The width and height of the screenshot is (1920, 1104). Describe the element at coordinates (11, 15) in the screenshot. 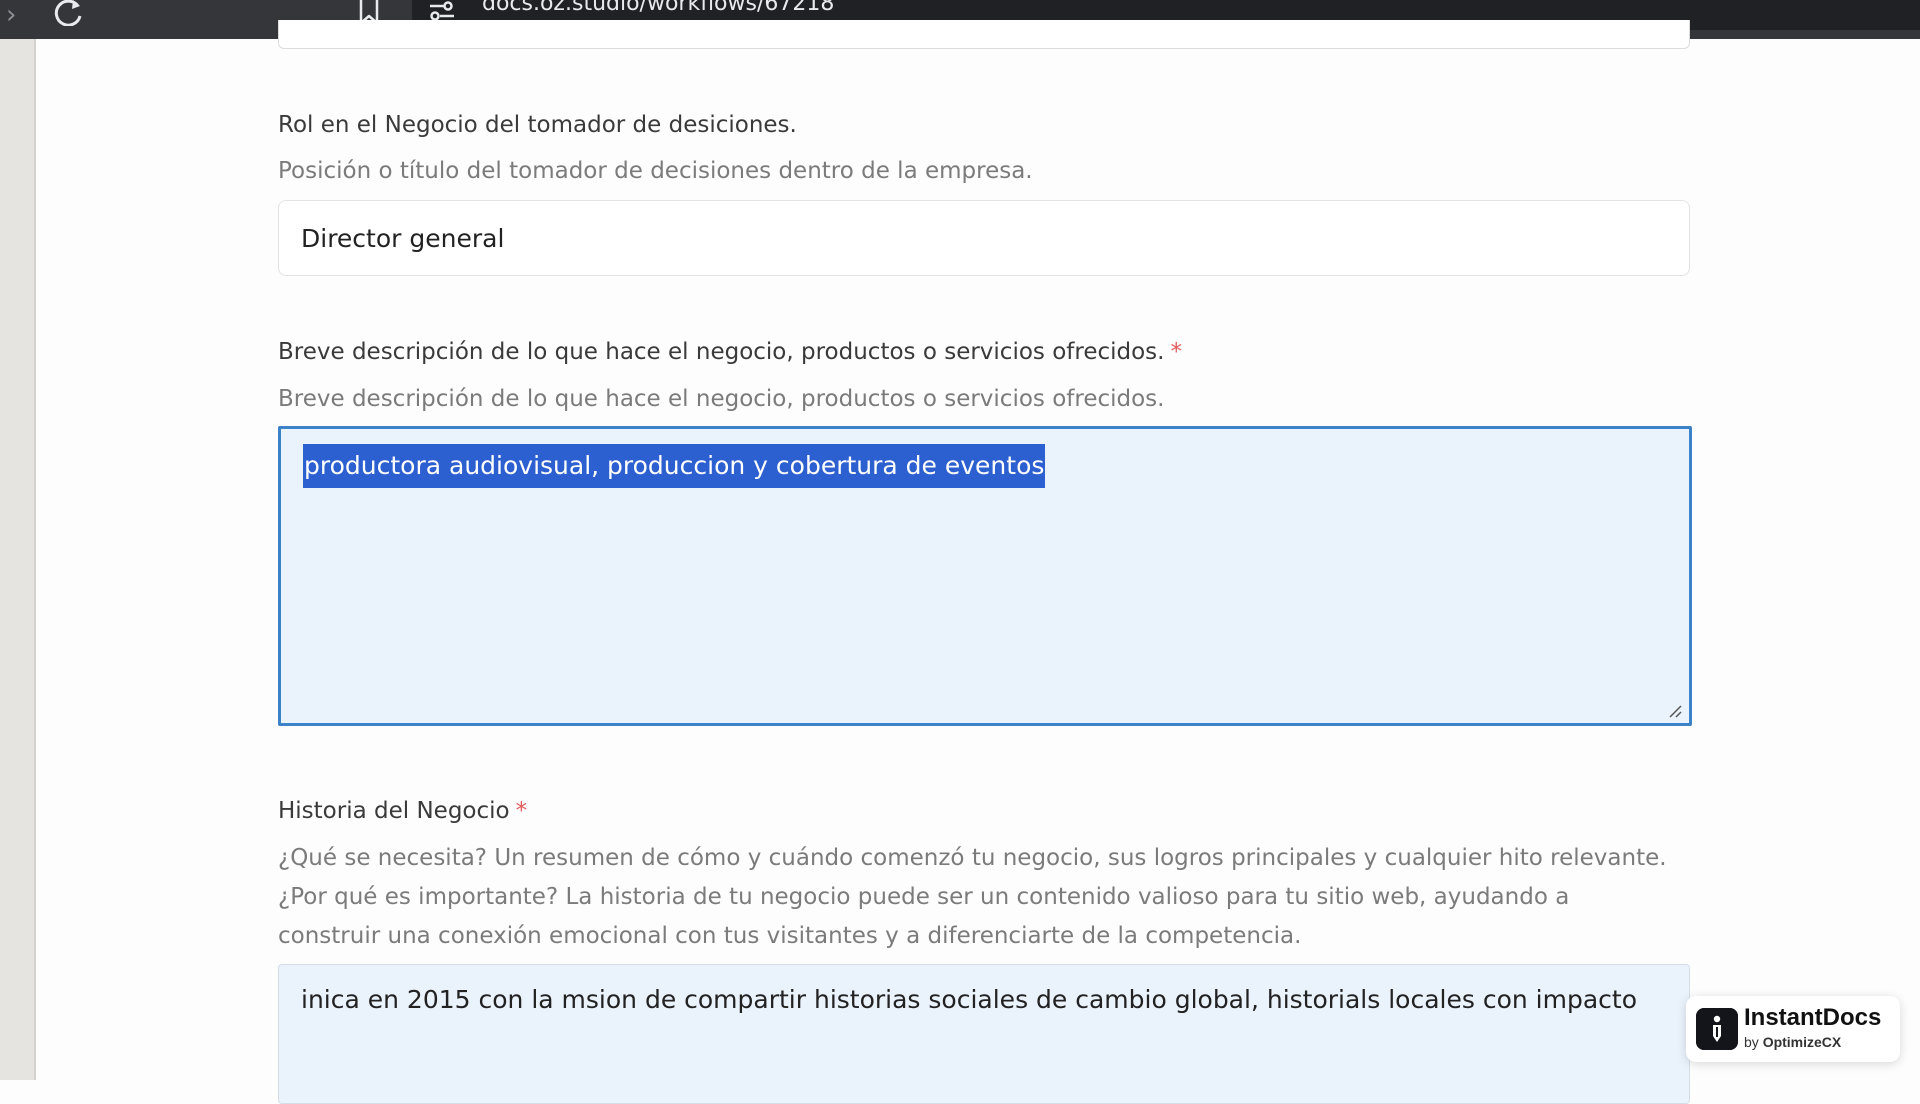

I see `forward-icon: ›` at that location.